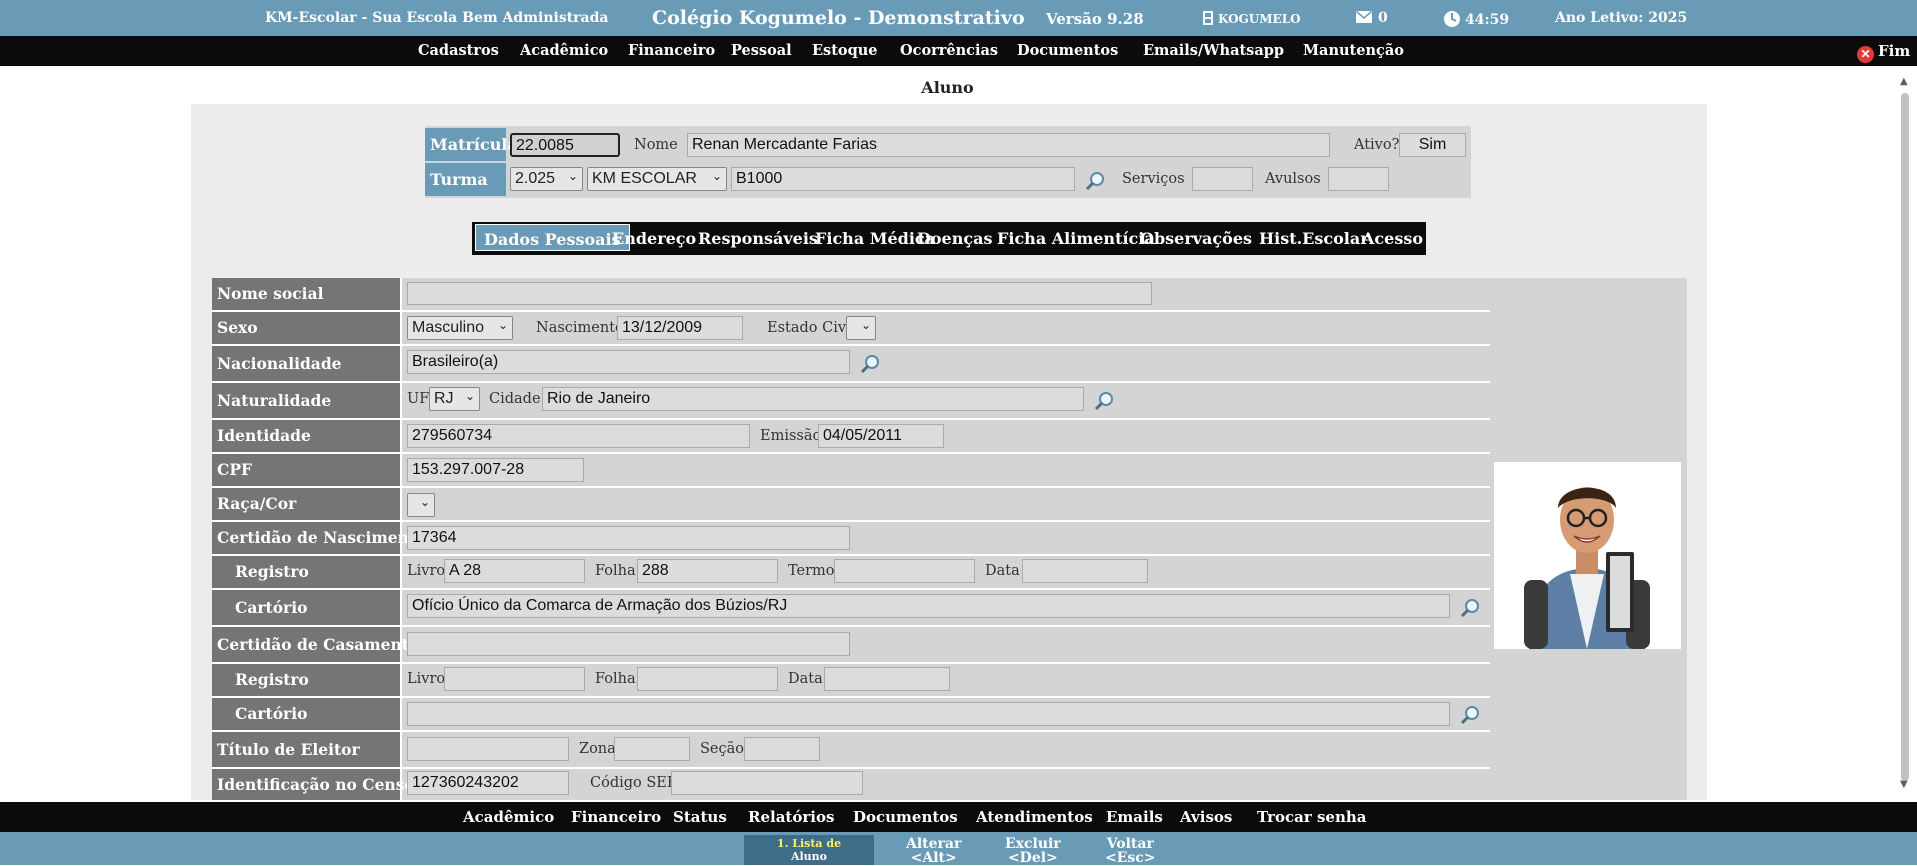 Image resolution: width=1917 pixels, height=866 pixels. Describe the element at coordinates (307, 714) in the screenshot. I see `cas-cartorio-label: Cartório` at that location.